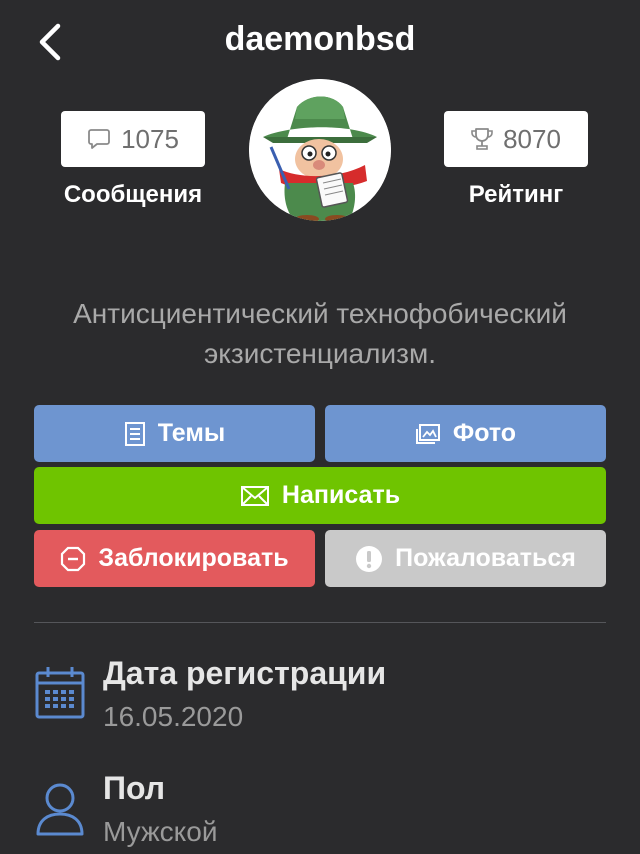 This screenshot has width=640, height=854. I want to click on registration-date-value: 16.05.2020, so click(173, 716).